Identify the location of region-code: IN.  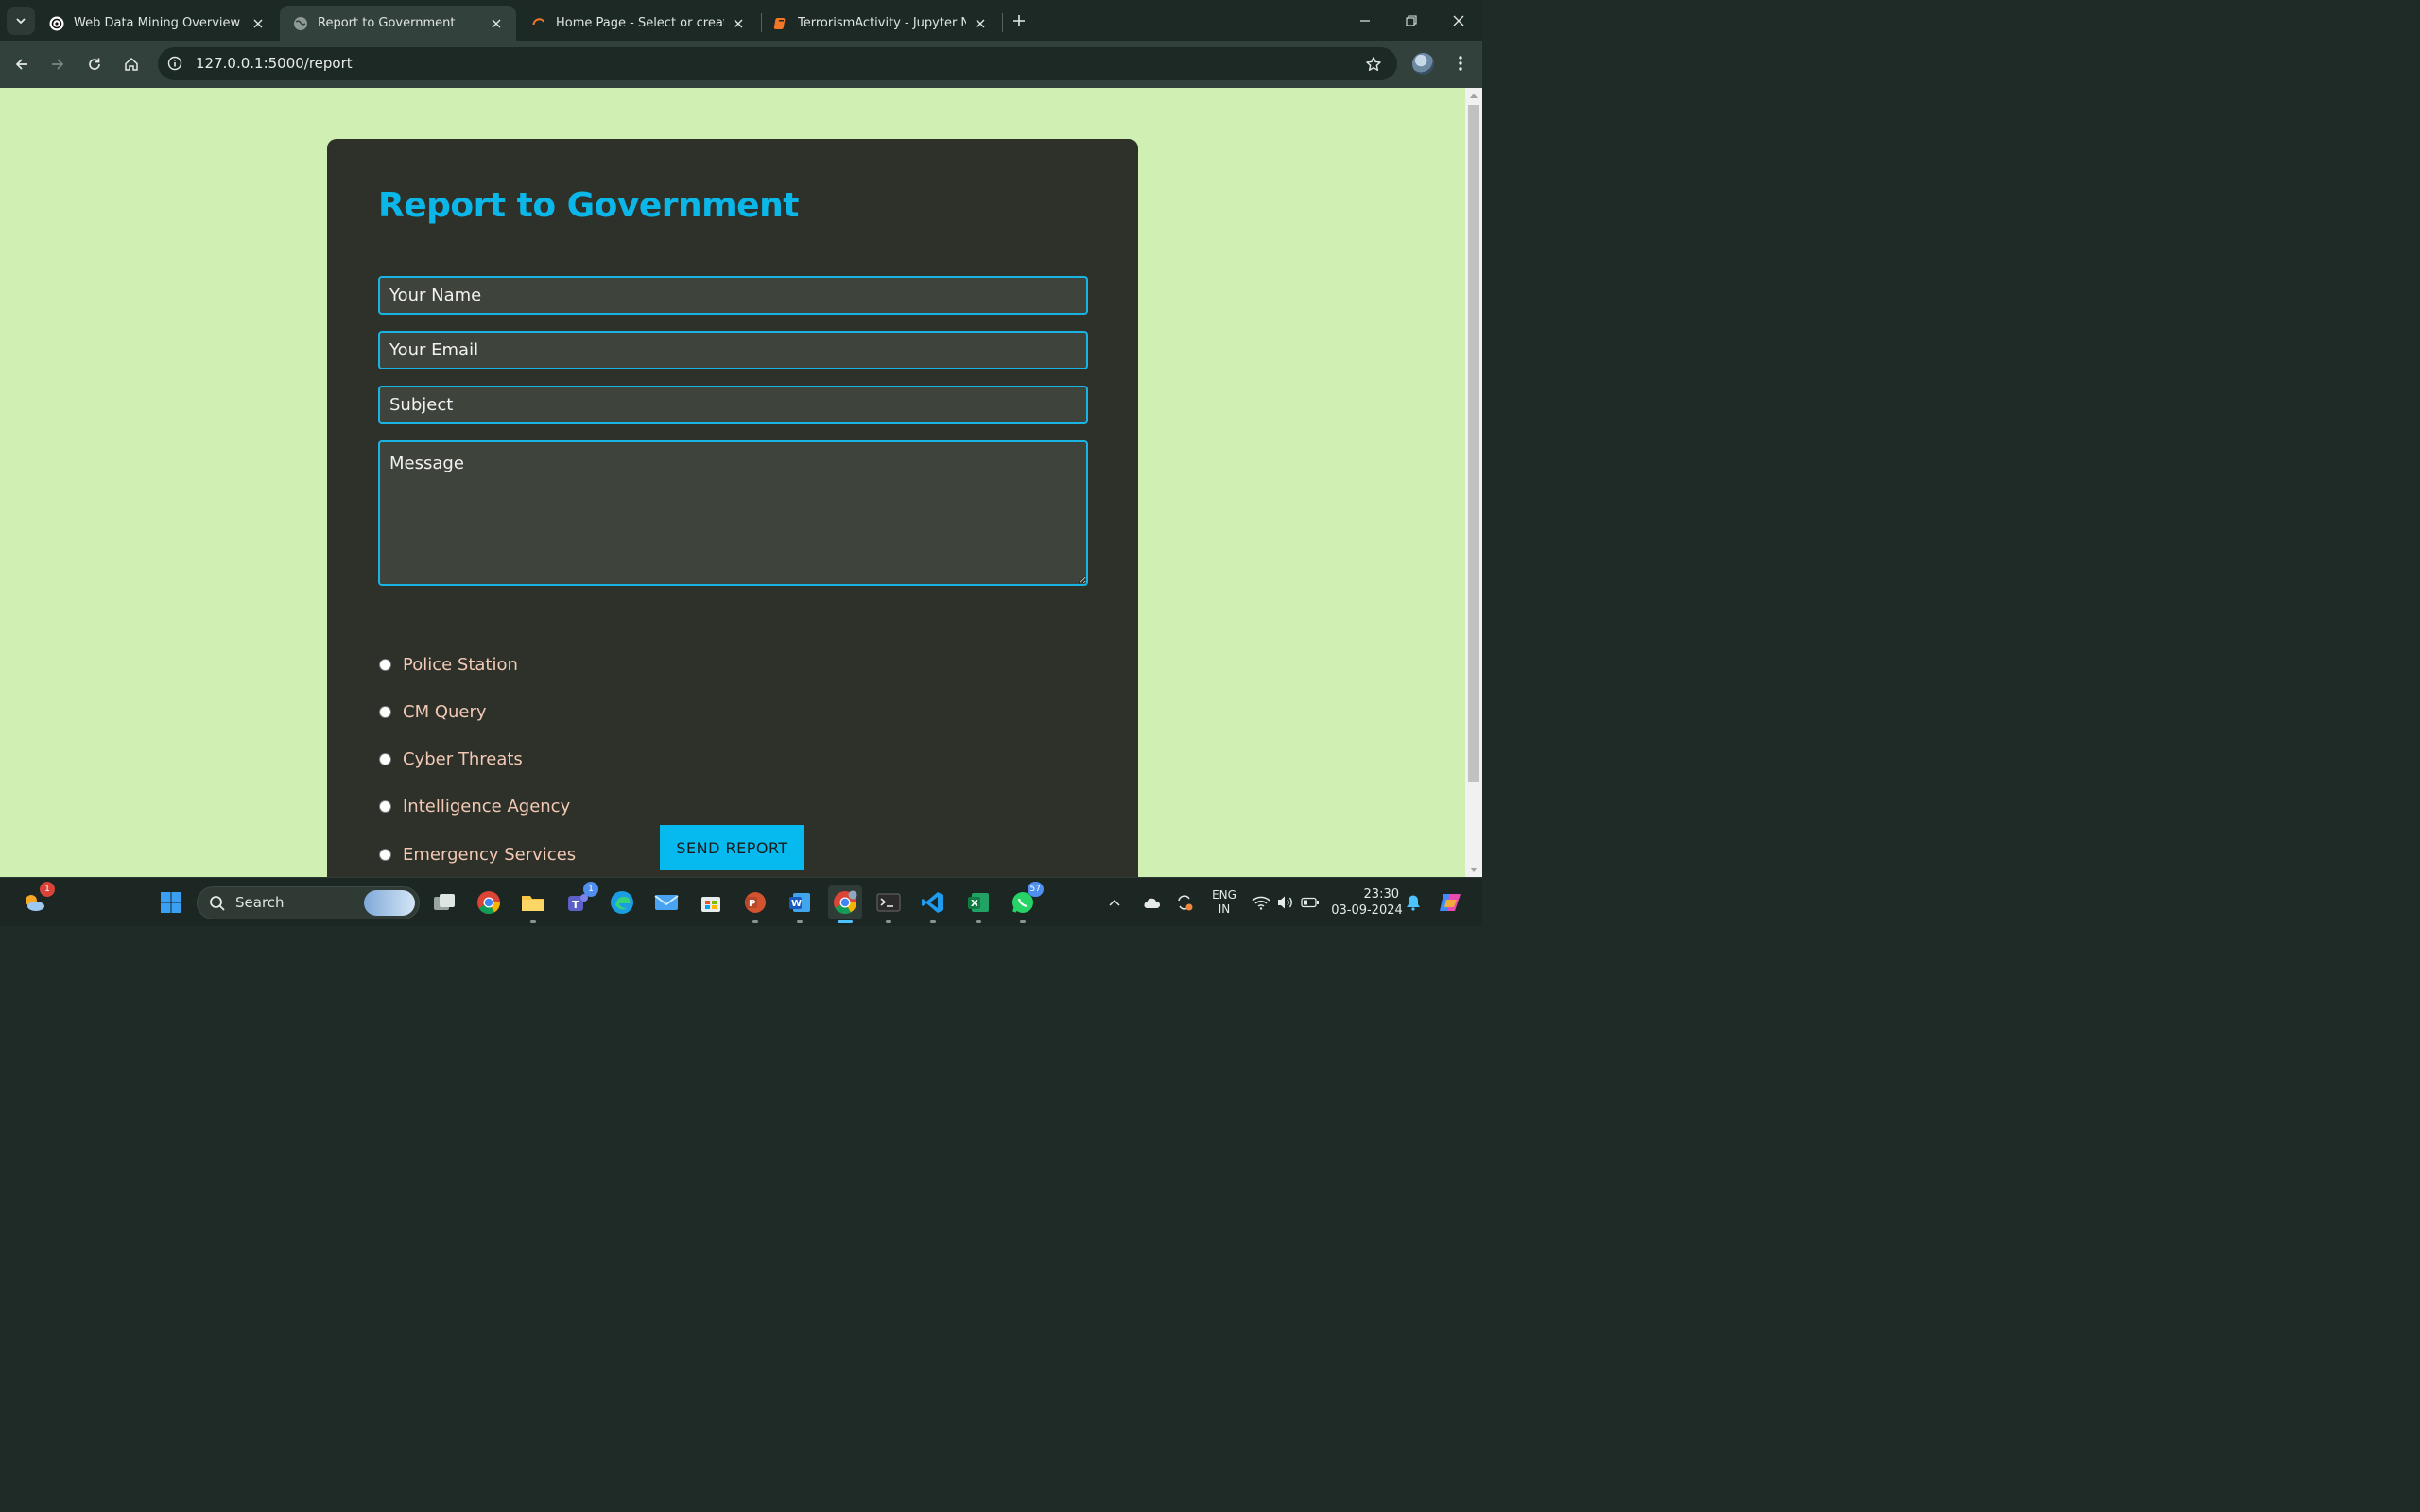
(1224, 909).